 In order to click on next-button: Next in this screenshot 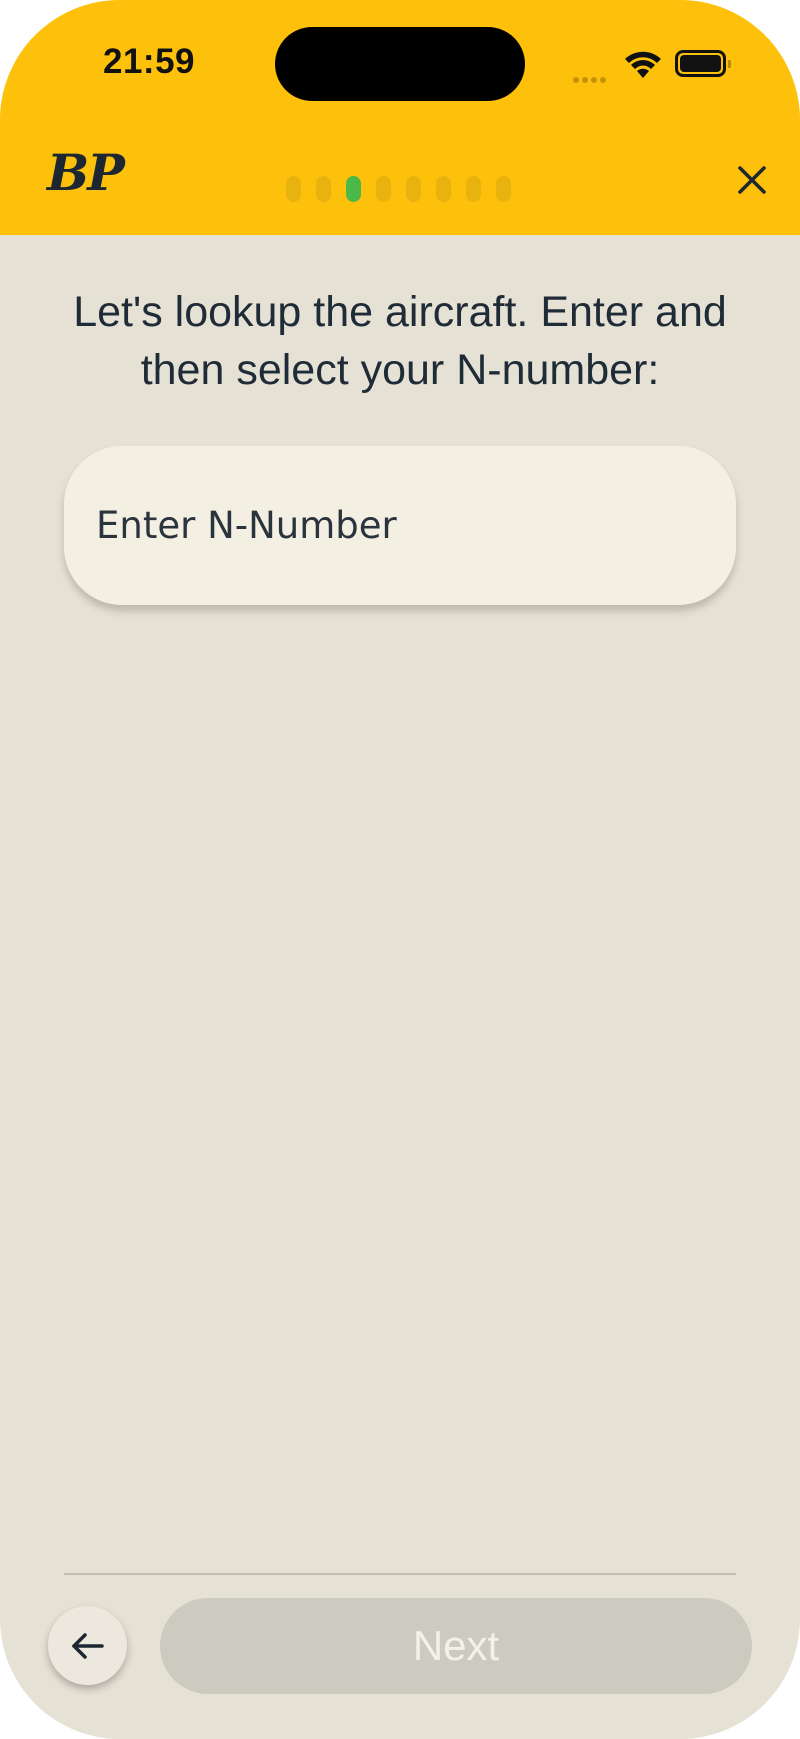, I will do `click(456, 1646)`.